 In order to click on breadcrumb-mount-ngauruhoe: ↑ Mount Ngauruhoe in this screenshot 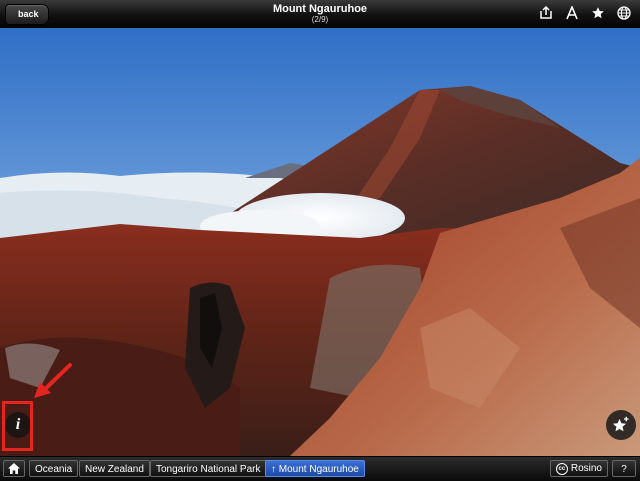, I will do `click(315, 468)`.